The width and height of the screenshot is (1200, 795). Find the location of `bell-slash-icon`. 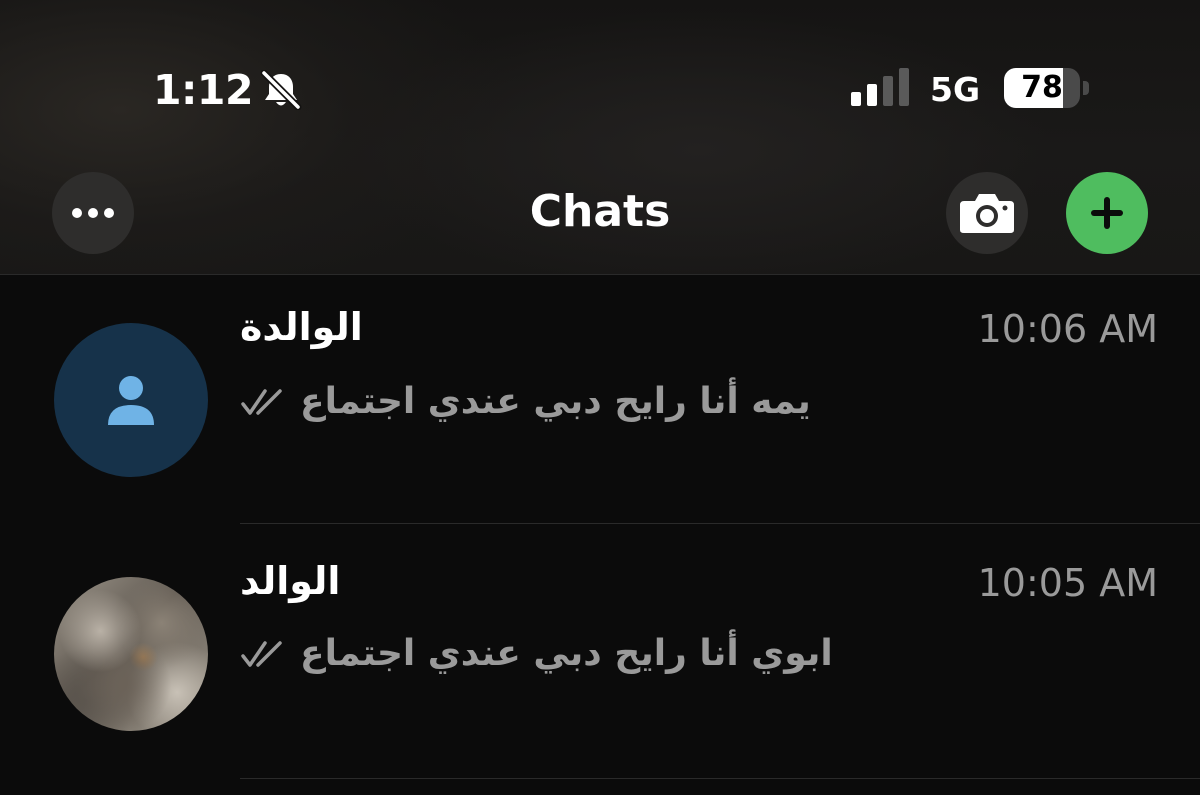

bell-slash-icon is located at coordinates (281, 90).